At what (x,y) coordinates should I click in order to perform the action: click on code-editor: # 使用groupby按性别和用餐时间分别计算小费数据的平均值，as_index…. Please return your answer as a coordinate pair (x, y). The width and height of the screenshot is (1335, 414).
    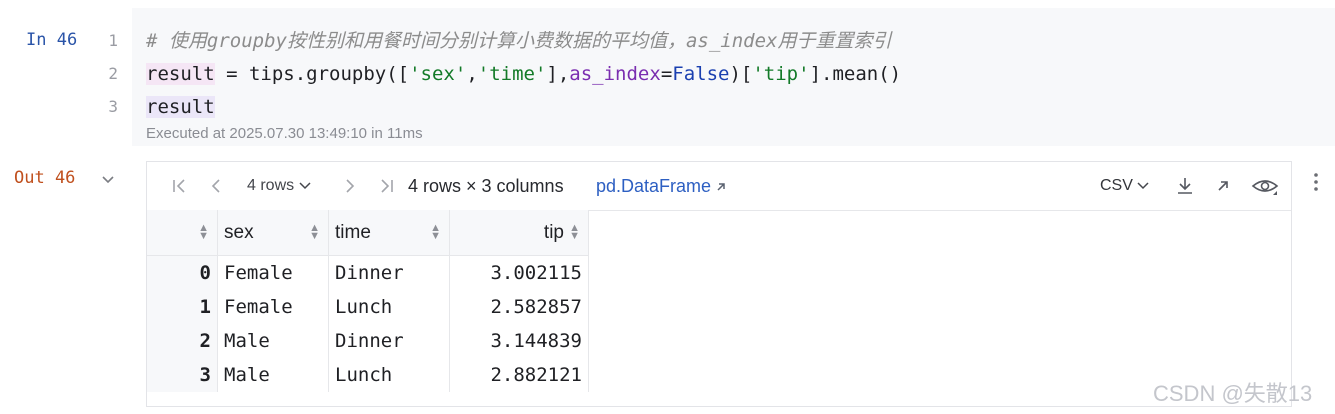
    Looking at the image, I should click on (523, 78).